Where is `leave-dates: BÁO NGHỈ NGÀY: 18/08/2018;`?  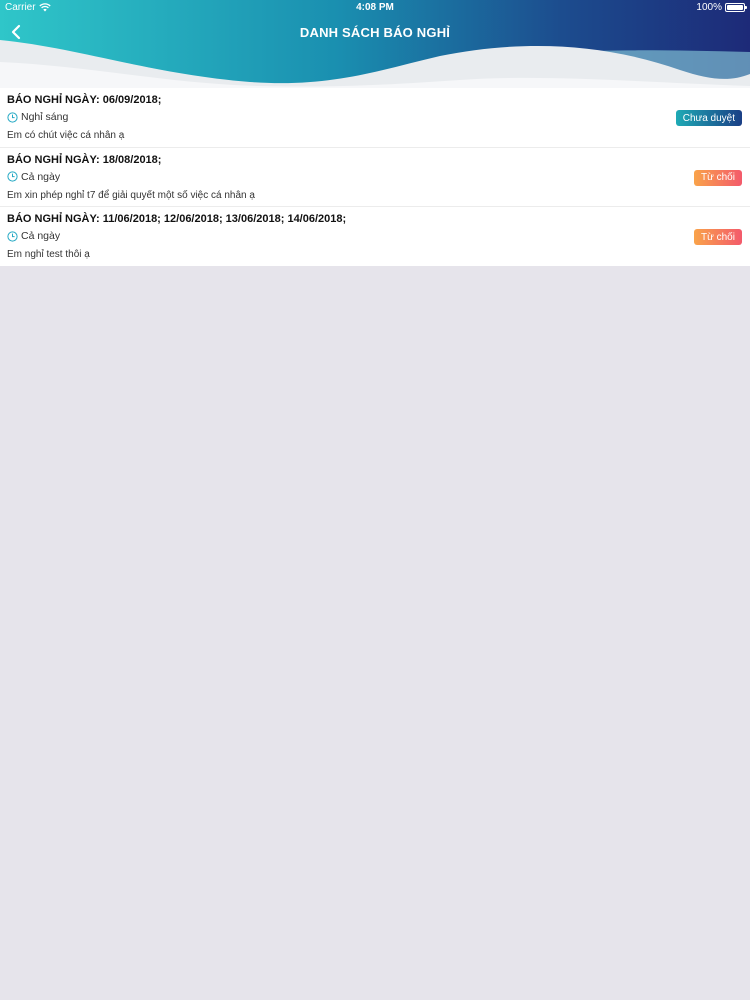 leave-dates: BÁO NGHỈ NGÀY: 18/08/2018; is located at coordinates (84, 159).